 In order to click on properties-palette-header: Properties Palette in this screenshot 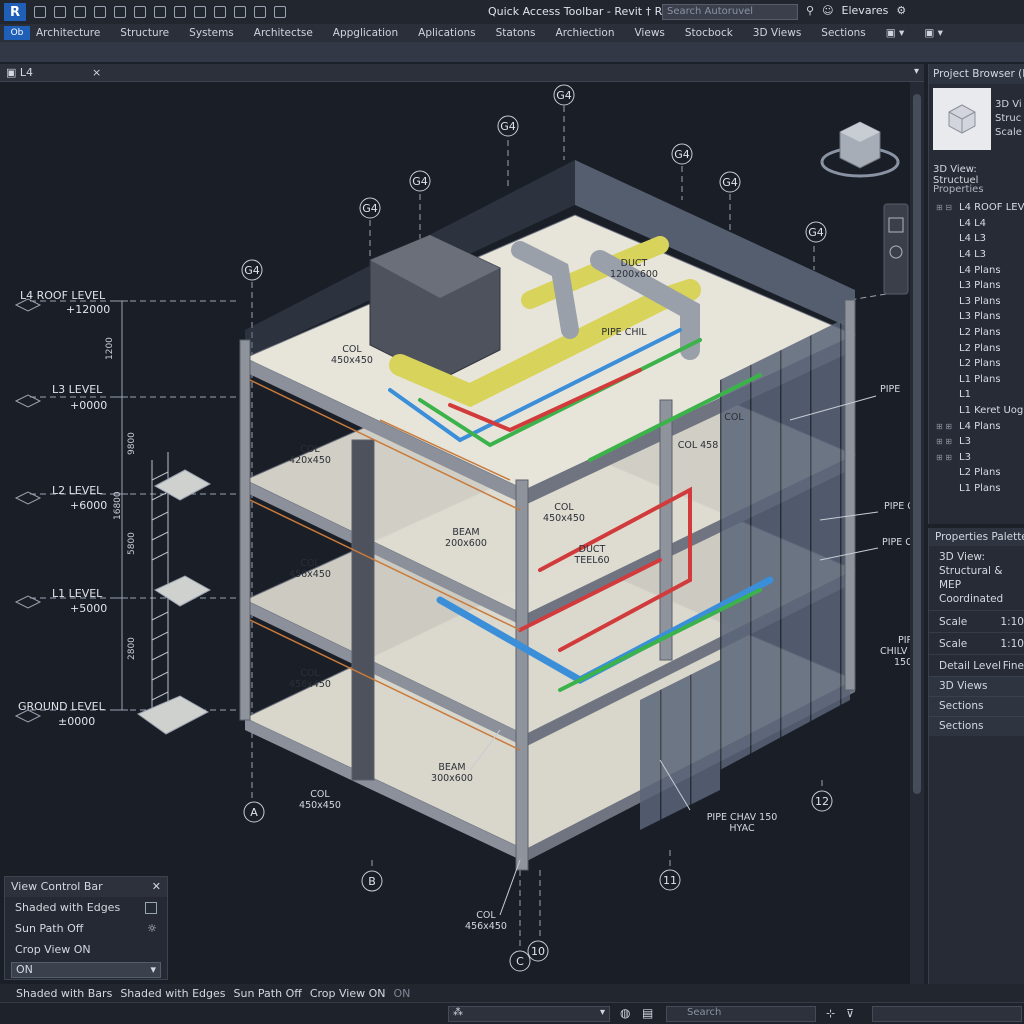, I will do `click(976, 537)`.